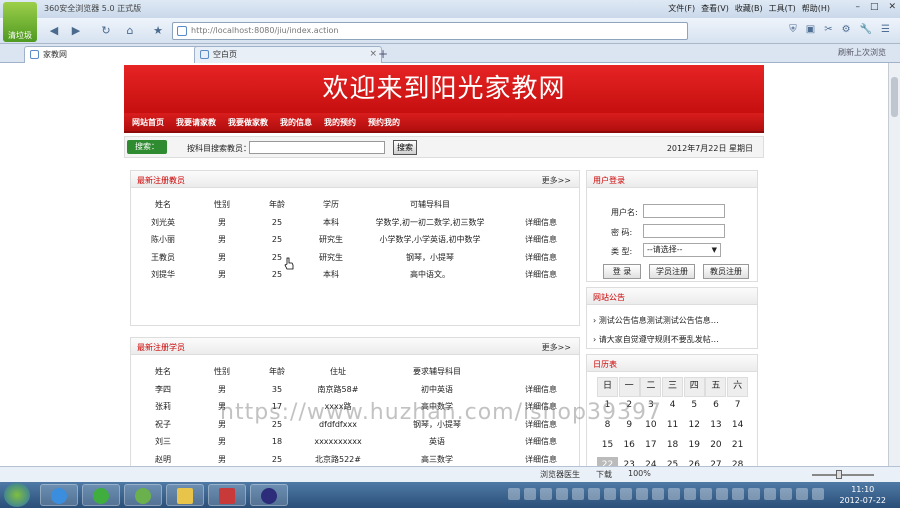 This screenshot has width=900, height=508. What do you see at coordinates (106, 31) in the screenshot?
I see `refresh-icon: ↻` at bounding box center [106, 31].